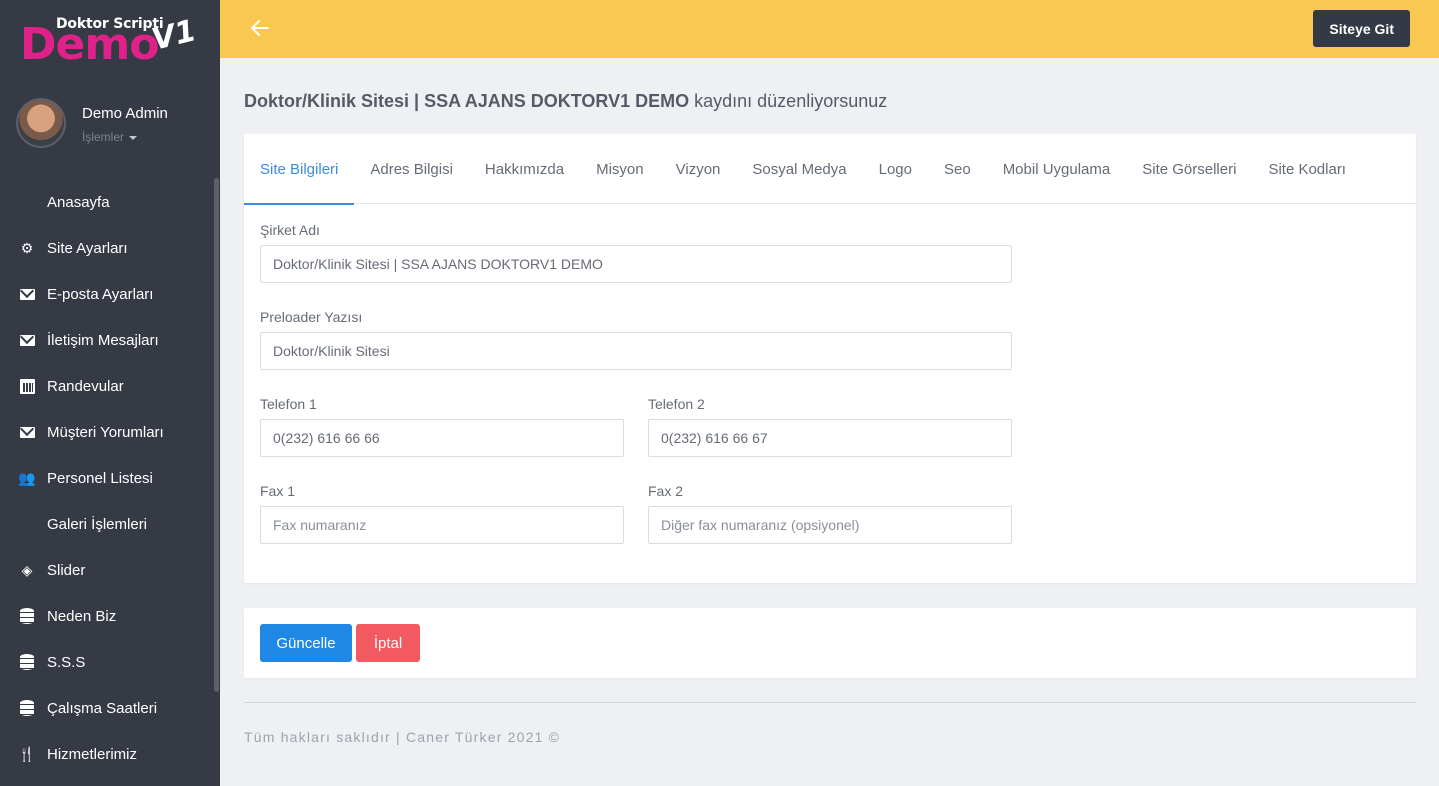 This screenshot has width=1439, height=786. What do you see at coordinates (524, 169) in the screenshot?
I see `tab-hakkimizda: Hakkımızda` at bounding box center [524, 169].